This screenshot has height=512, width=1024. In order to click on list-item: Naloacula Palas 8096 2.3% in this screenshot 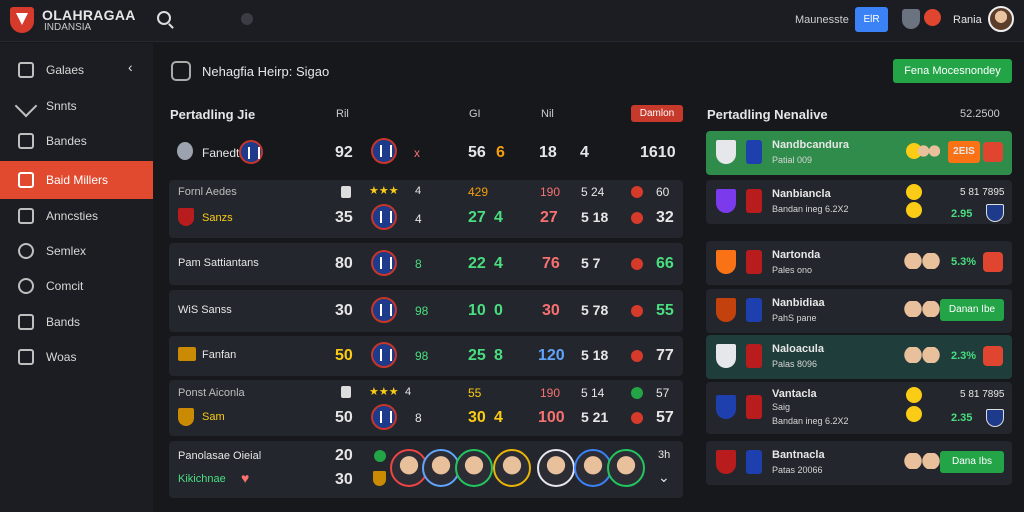, I will do `click(859, 357)`.